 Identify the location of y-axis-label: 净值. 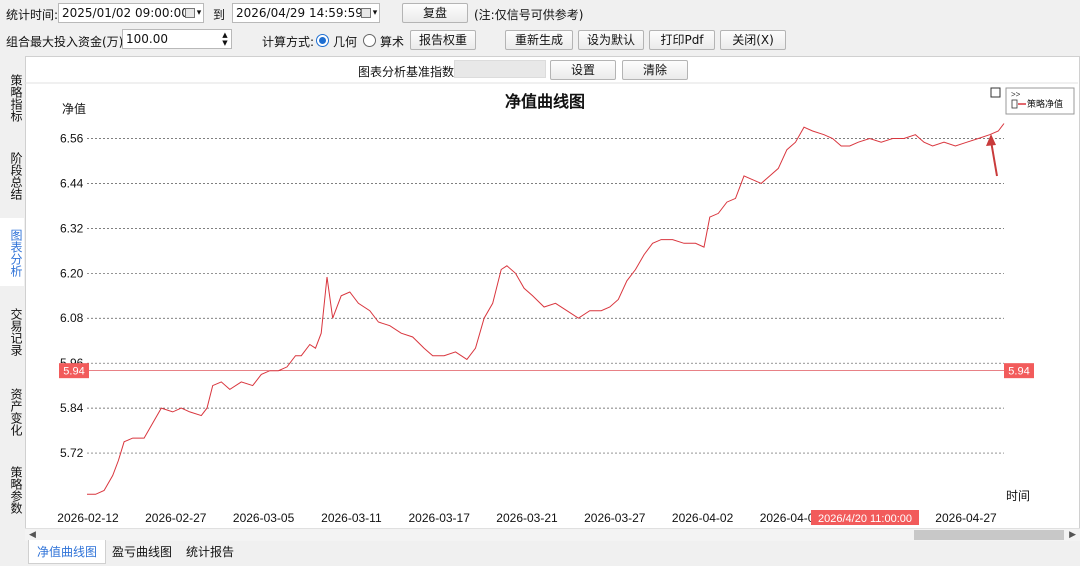
(74, 108).